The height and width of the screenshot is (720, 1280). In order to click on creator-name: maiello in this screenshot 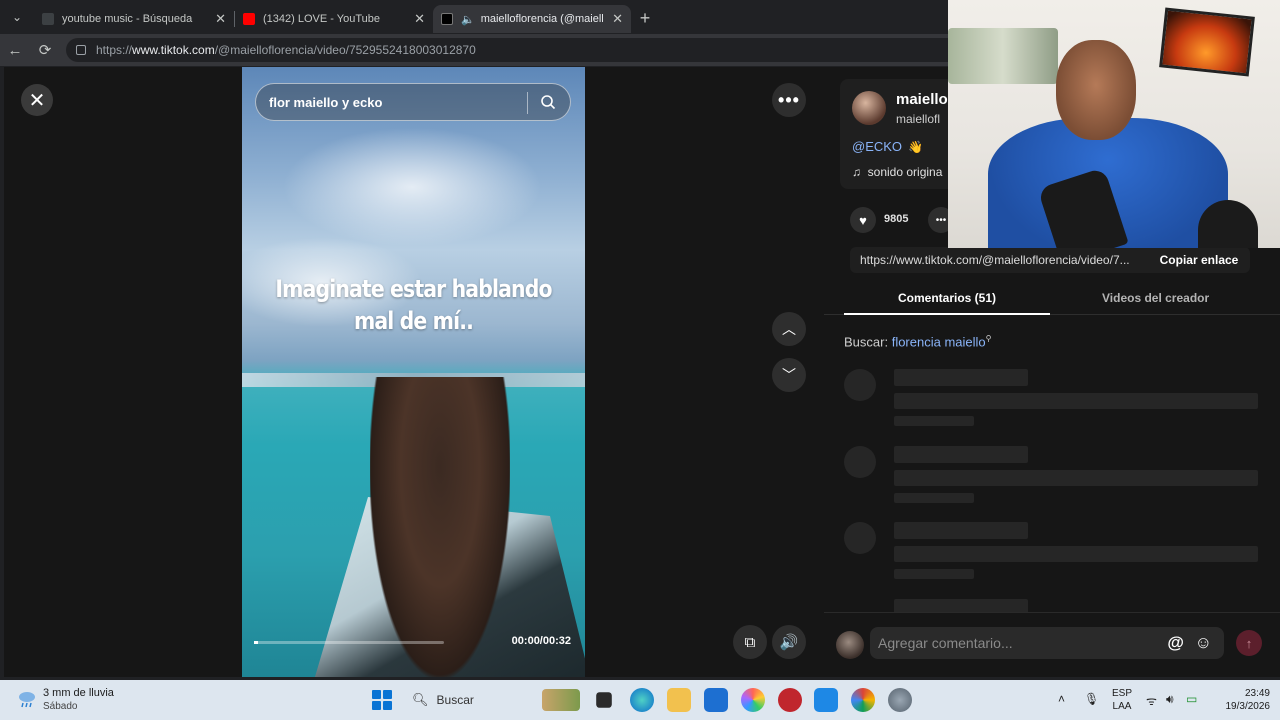, I will do `click(922, 99)`.